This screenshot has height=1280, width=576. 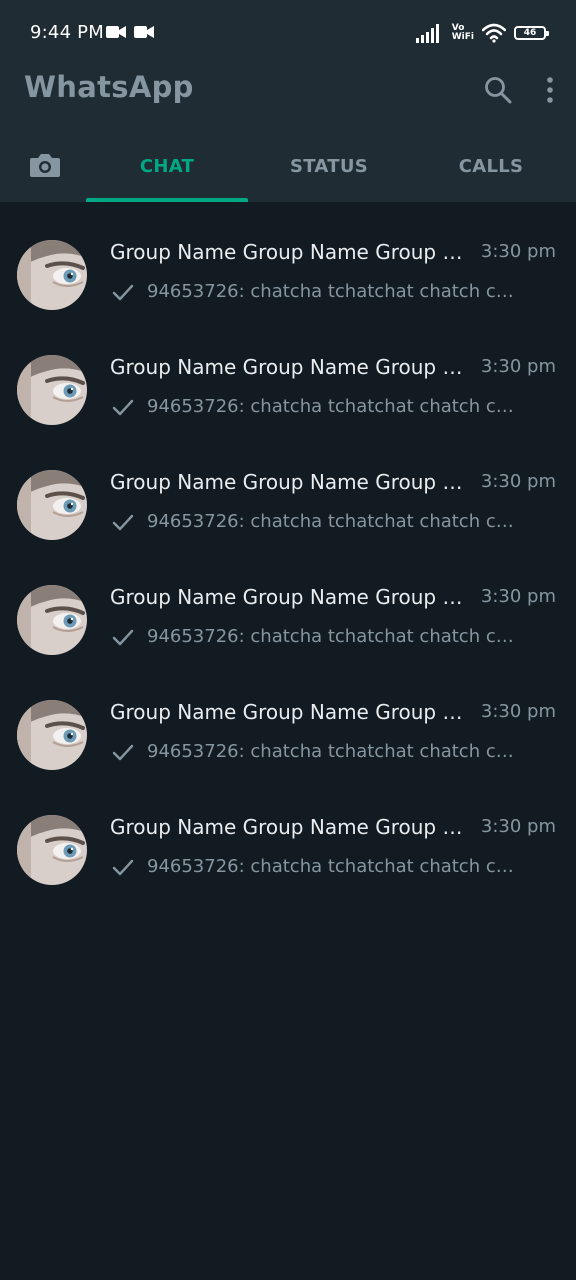 I want to click on status-bar-right: Vo WiFi 46, so click(x=482, y=33).